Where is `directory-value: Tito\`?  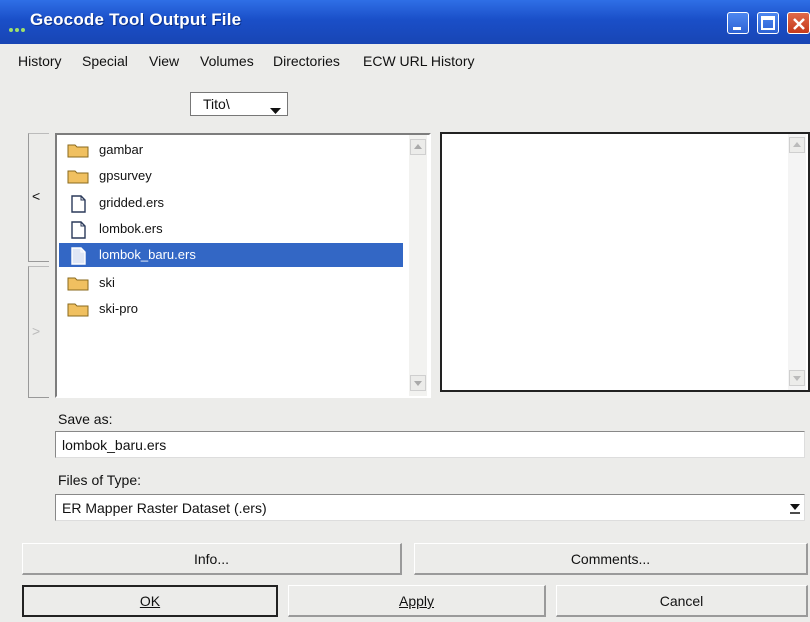 directory-value: Tito\ is located at coordinates (216, 104).